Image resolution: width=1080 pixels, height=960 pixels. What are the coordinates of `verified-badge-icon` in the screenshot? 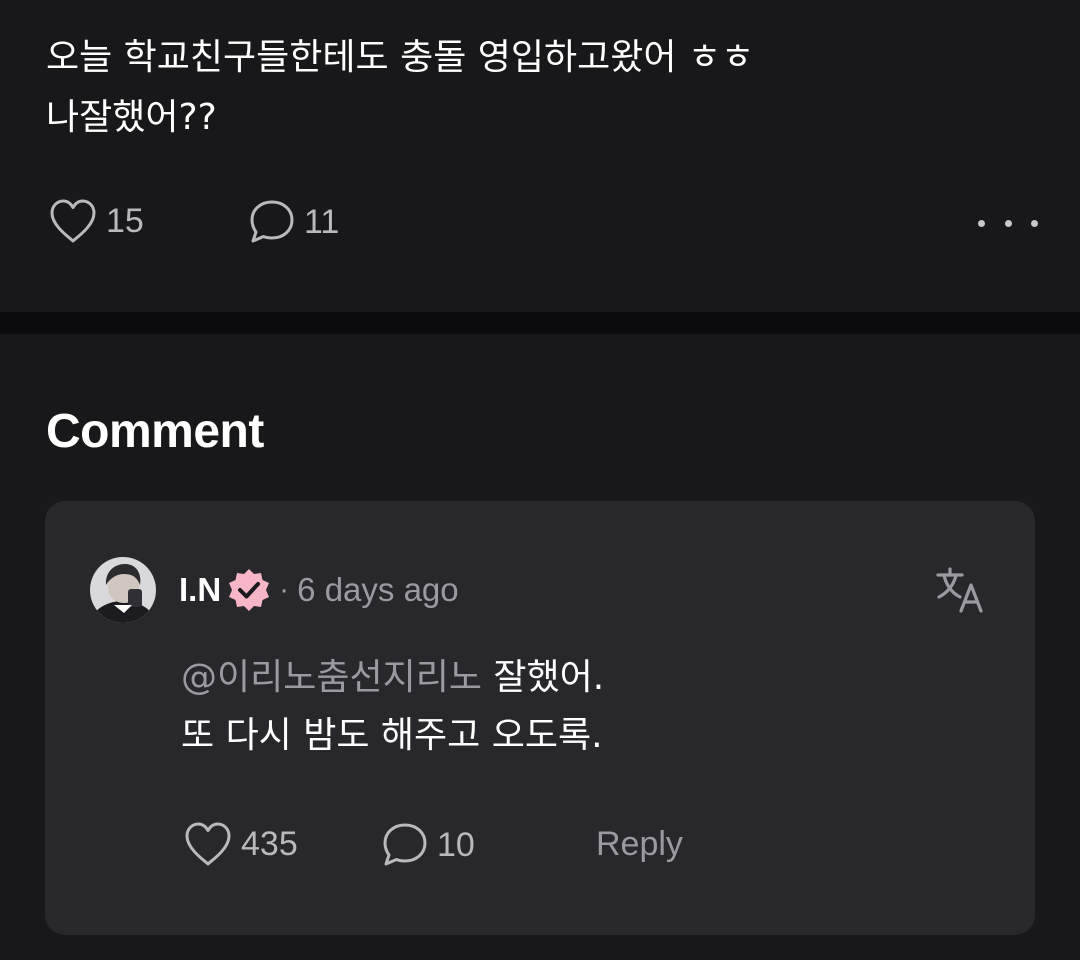 It's located at (249, 590).